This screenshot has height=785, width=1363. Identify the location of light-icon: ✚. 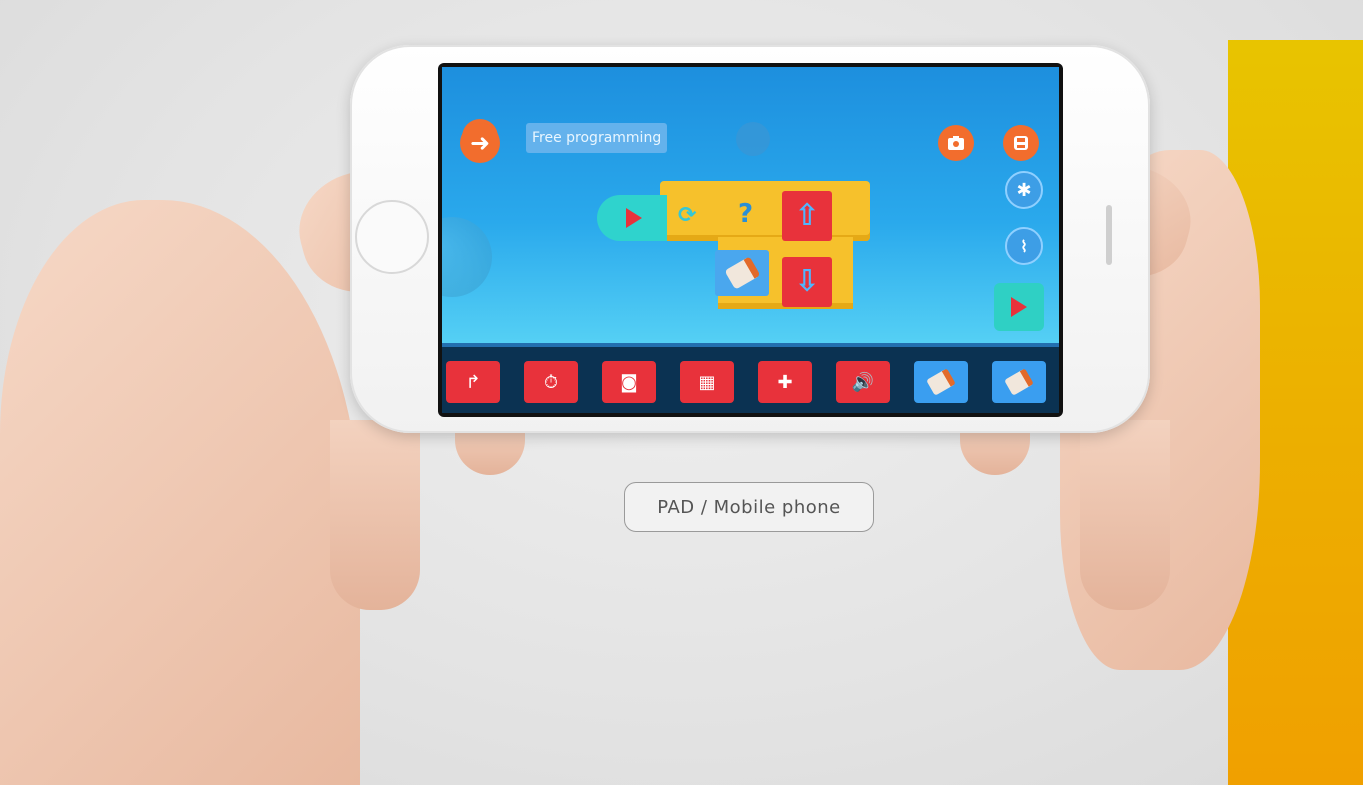
(785, 382).